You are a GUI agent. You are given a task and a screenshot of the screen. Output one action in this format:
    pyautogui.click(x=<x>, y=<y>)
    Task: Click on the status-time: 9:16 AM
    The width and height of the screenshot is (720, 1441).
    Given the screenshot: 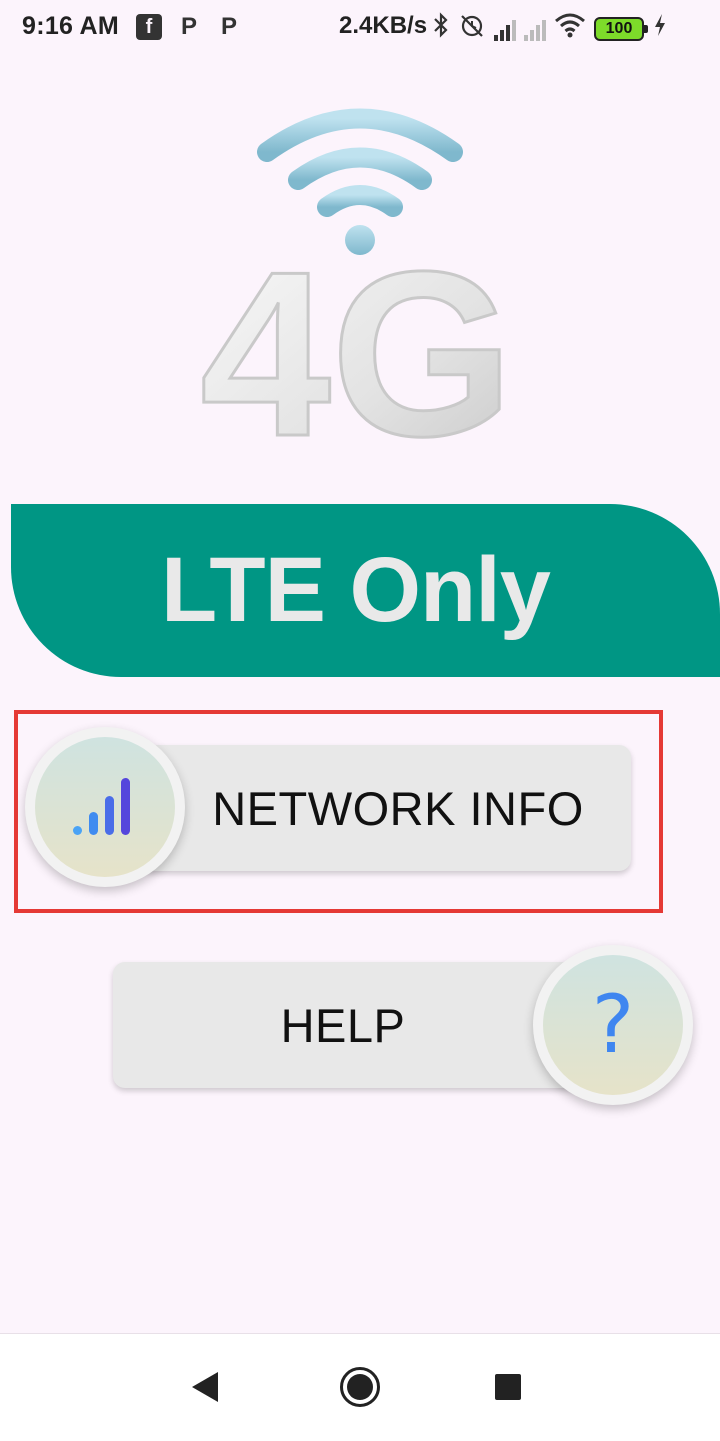 What is the action you would take?
    pyautogui.click(x=71, y=26)
    